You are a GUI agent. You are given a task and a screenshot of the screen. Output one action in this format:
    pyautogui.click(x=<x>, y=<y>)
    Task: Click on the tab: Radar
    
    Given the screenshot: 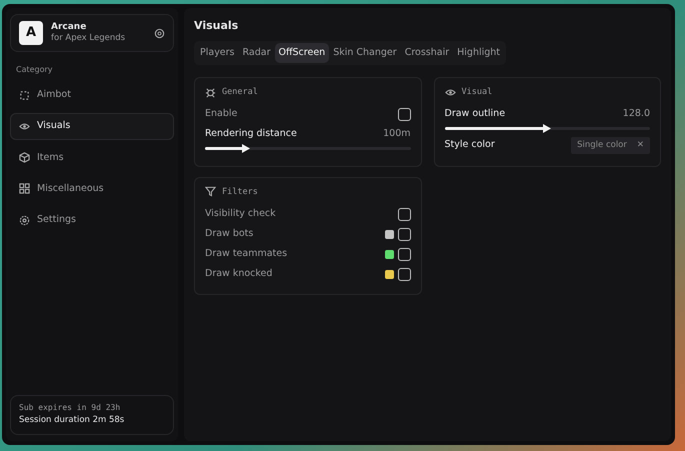 What is the action you would take?
    pyautogui.click(x=256, y=52)
    